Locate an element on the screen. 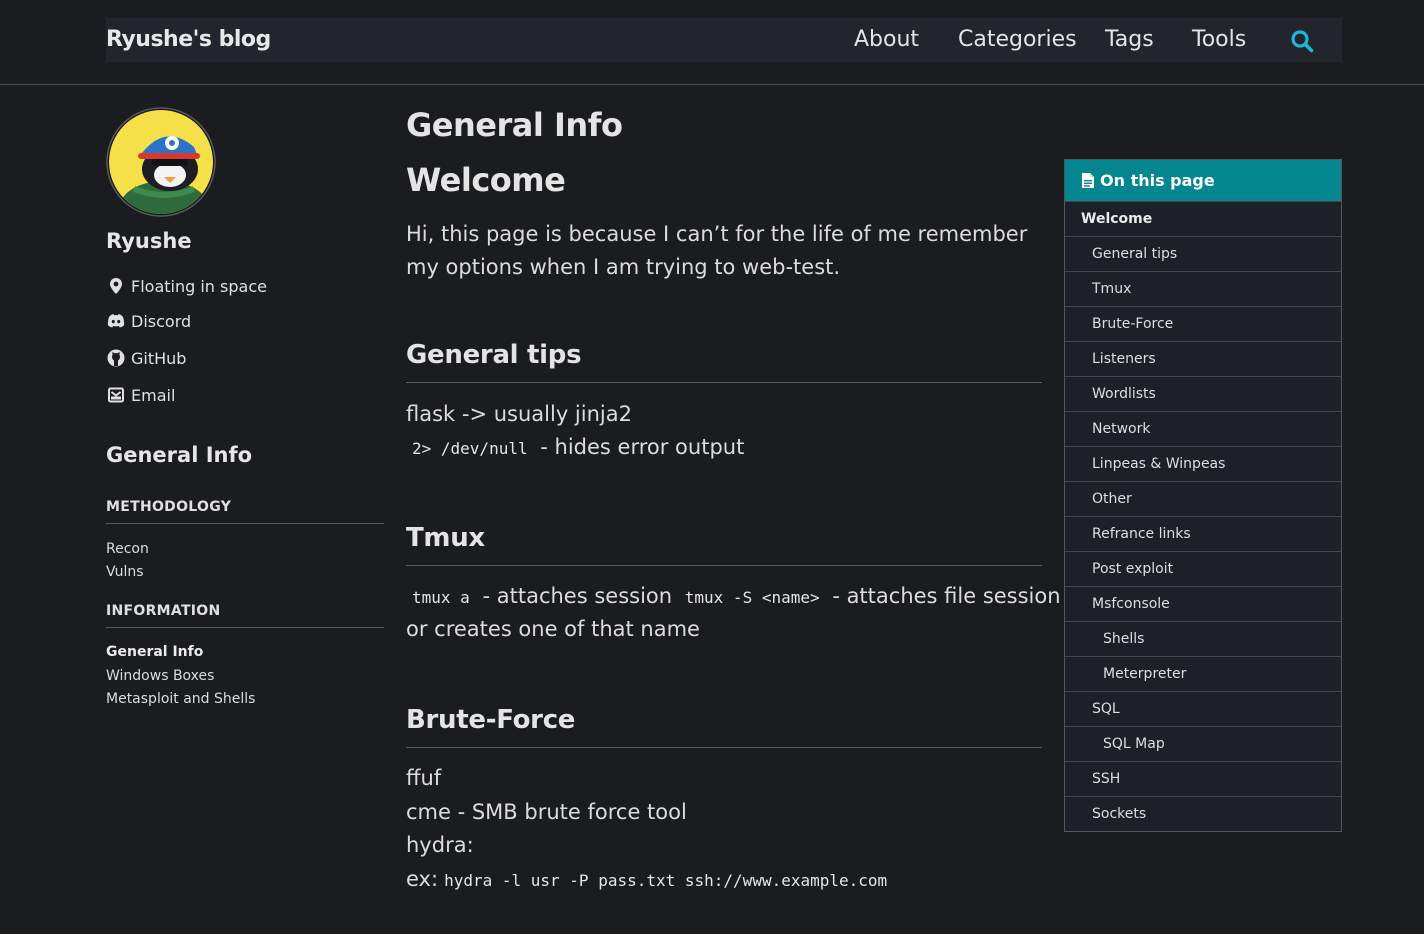 Image resolution: width=1424 pixels, height=934 pixels. toc-item-welcome: Welcome is located at coordinates (1203, 218).